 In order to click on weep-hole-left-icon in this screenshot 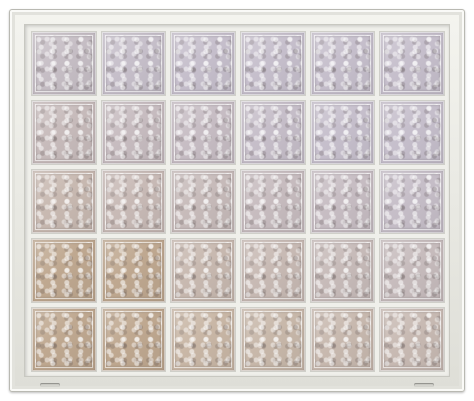, I will do `click(50, 385)`.